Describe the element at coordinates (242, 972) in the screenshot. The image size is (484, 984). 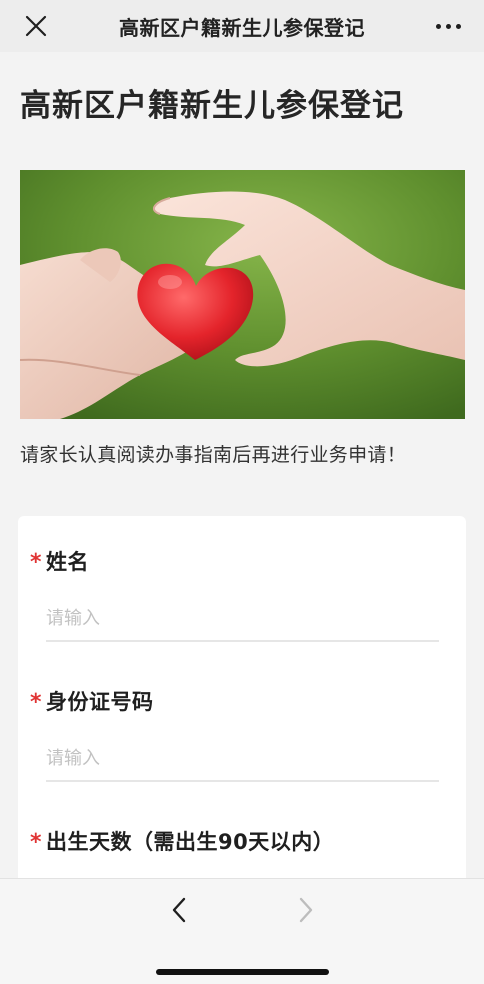
I see `home-indicator` at that location.